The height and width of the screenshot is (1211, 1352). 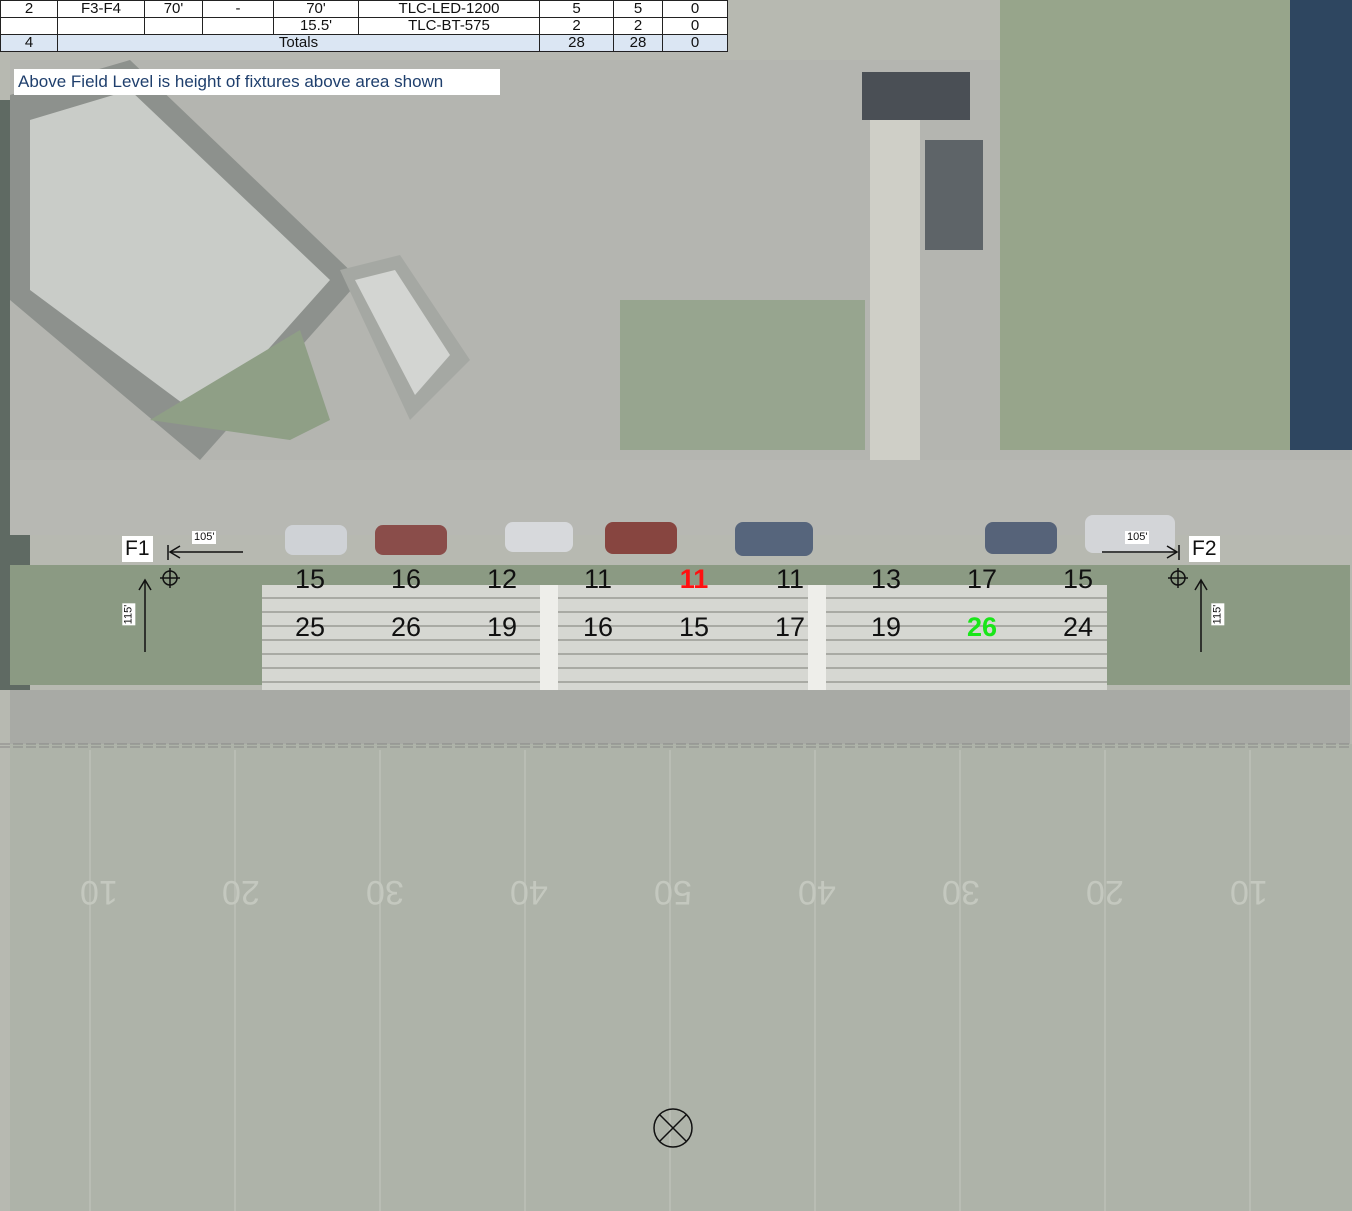 What do you see at coordinates (1204, 549) in the screenshot?
I see `pole-label-f2: F2` at bounding box center [1204, 549].